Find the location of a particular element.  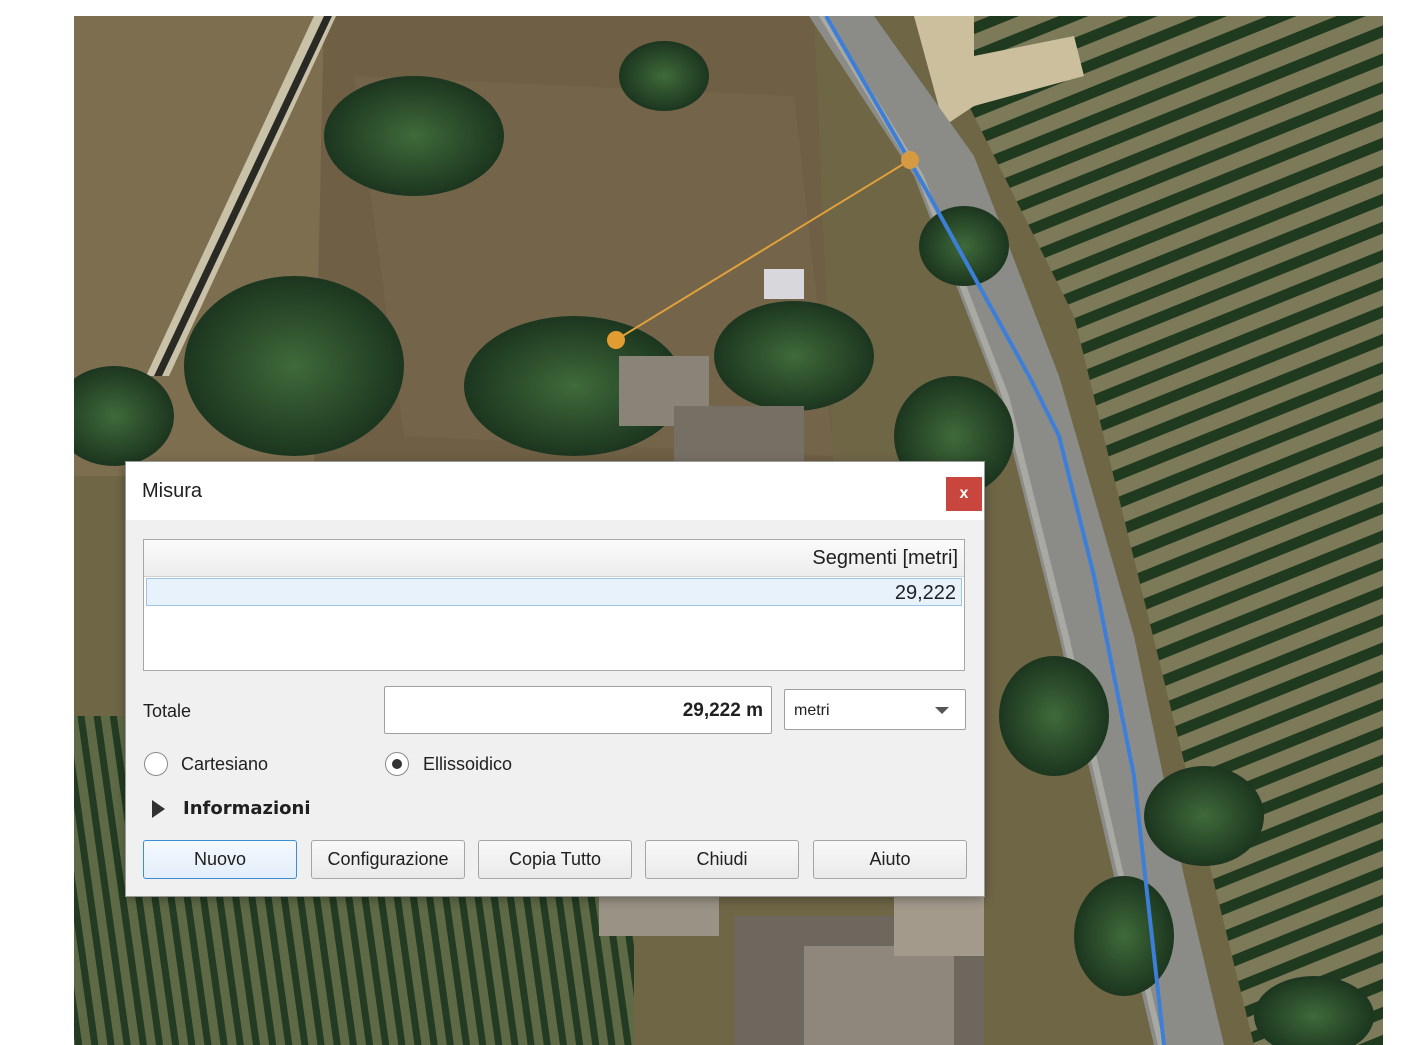

total-field: 29,222 m is located at coordinates (578, 710).